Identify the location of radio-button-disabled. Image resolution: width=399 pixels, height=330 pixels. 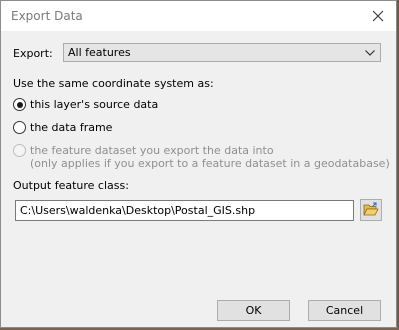
(19, 150).